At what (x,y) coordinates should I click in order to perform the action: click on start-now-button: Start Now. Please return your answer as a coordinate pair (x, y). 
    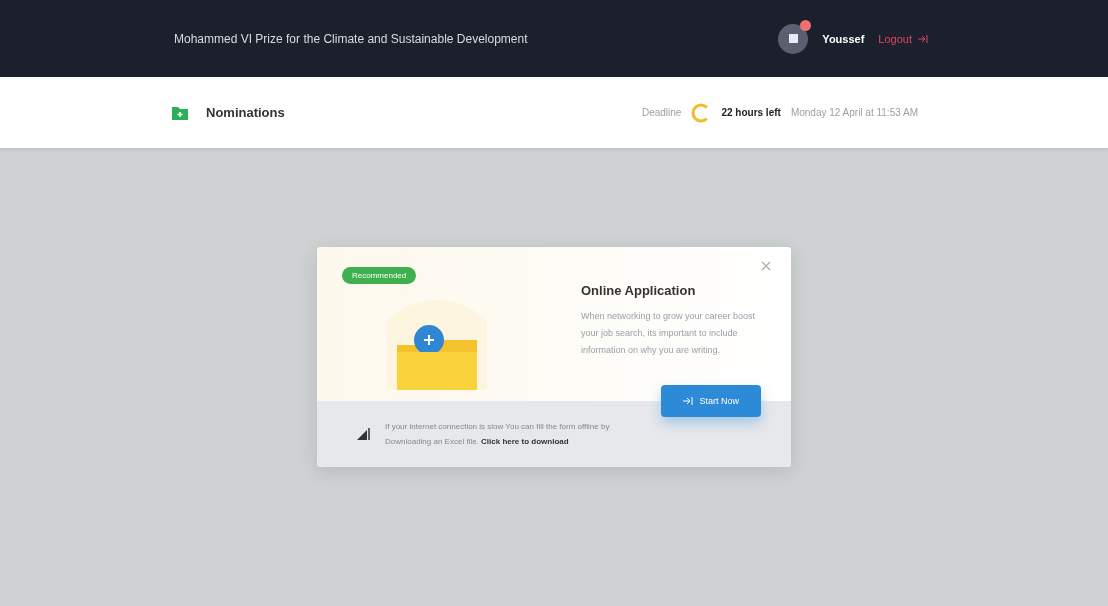
    Looking at the image, I should click on (711, 401).